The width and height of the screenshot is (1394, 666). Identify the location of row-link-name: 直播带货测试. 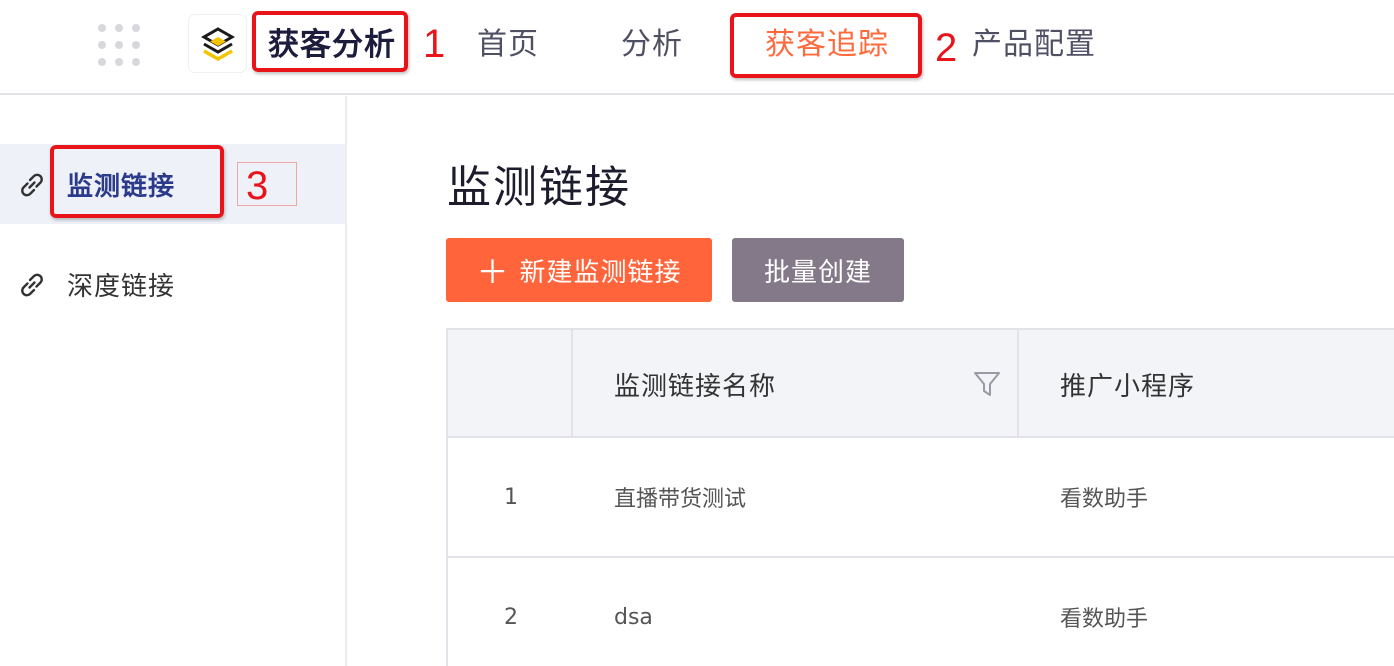
(680, 499).